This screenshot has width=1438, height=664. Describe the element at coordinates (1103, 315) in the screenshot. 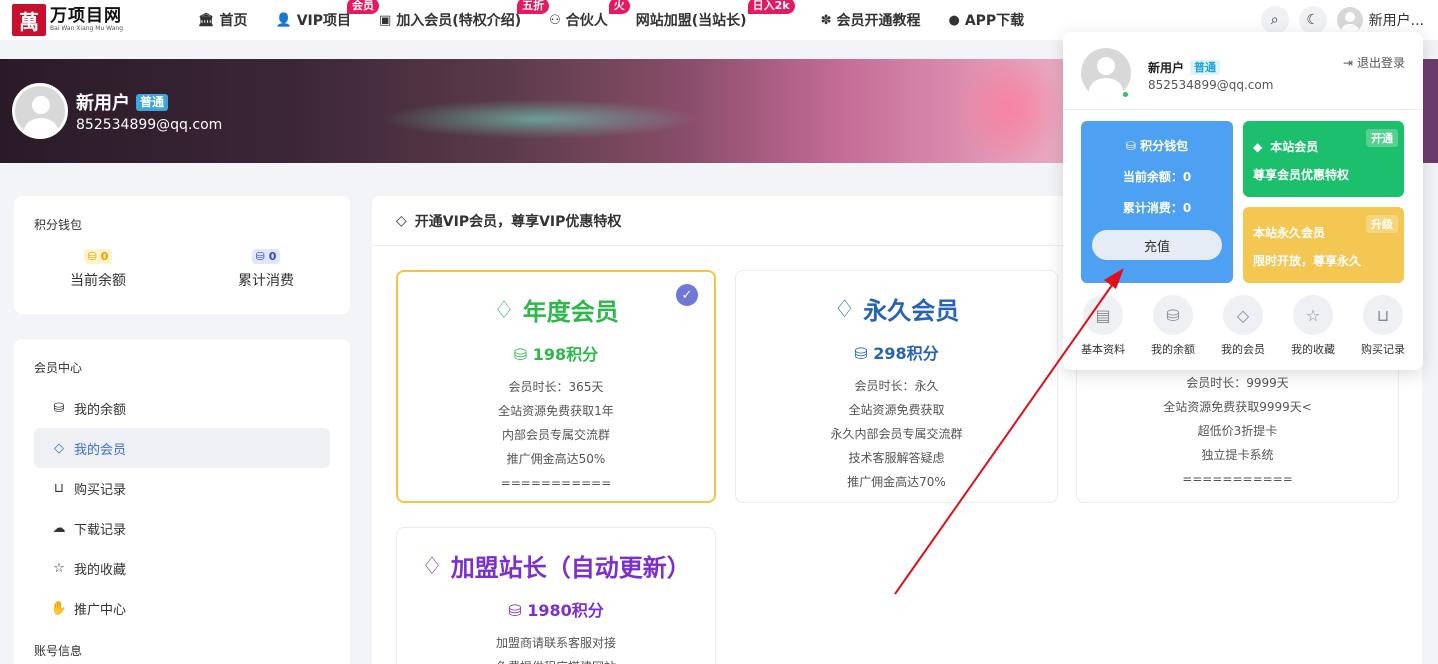

I see `id-card-icon: ▤` at that location.